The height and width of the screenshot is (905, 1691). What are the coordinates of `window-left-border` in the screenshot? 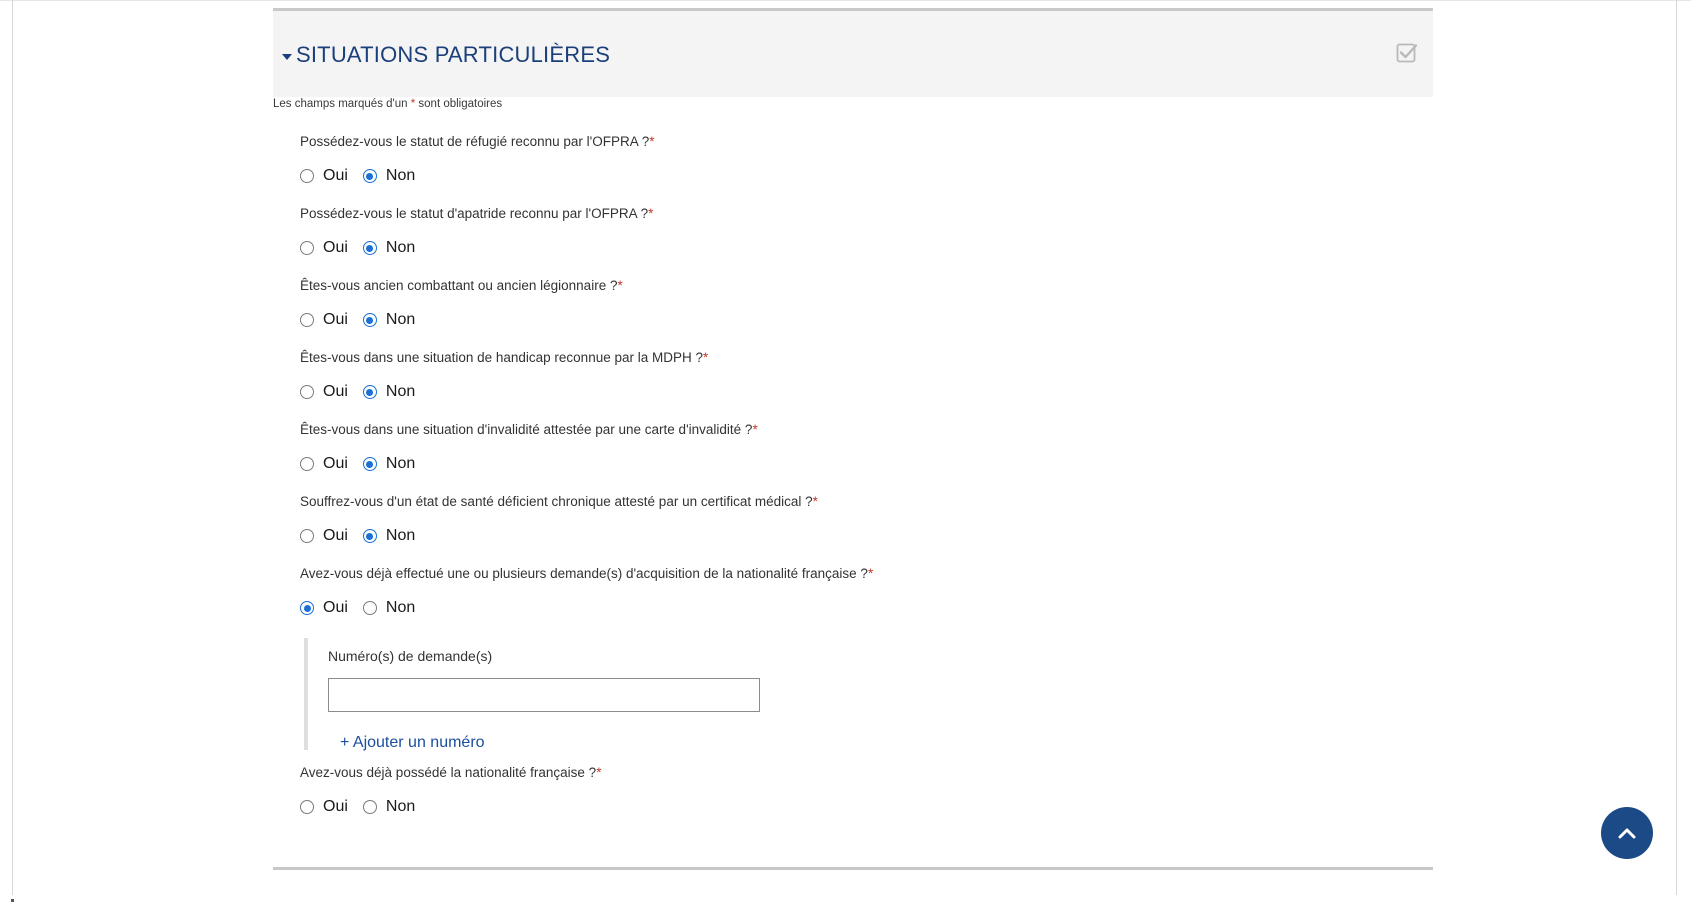 It's located at (12, 447).